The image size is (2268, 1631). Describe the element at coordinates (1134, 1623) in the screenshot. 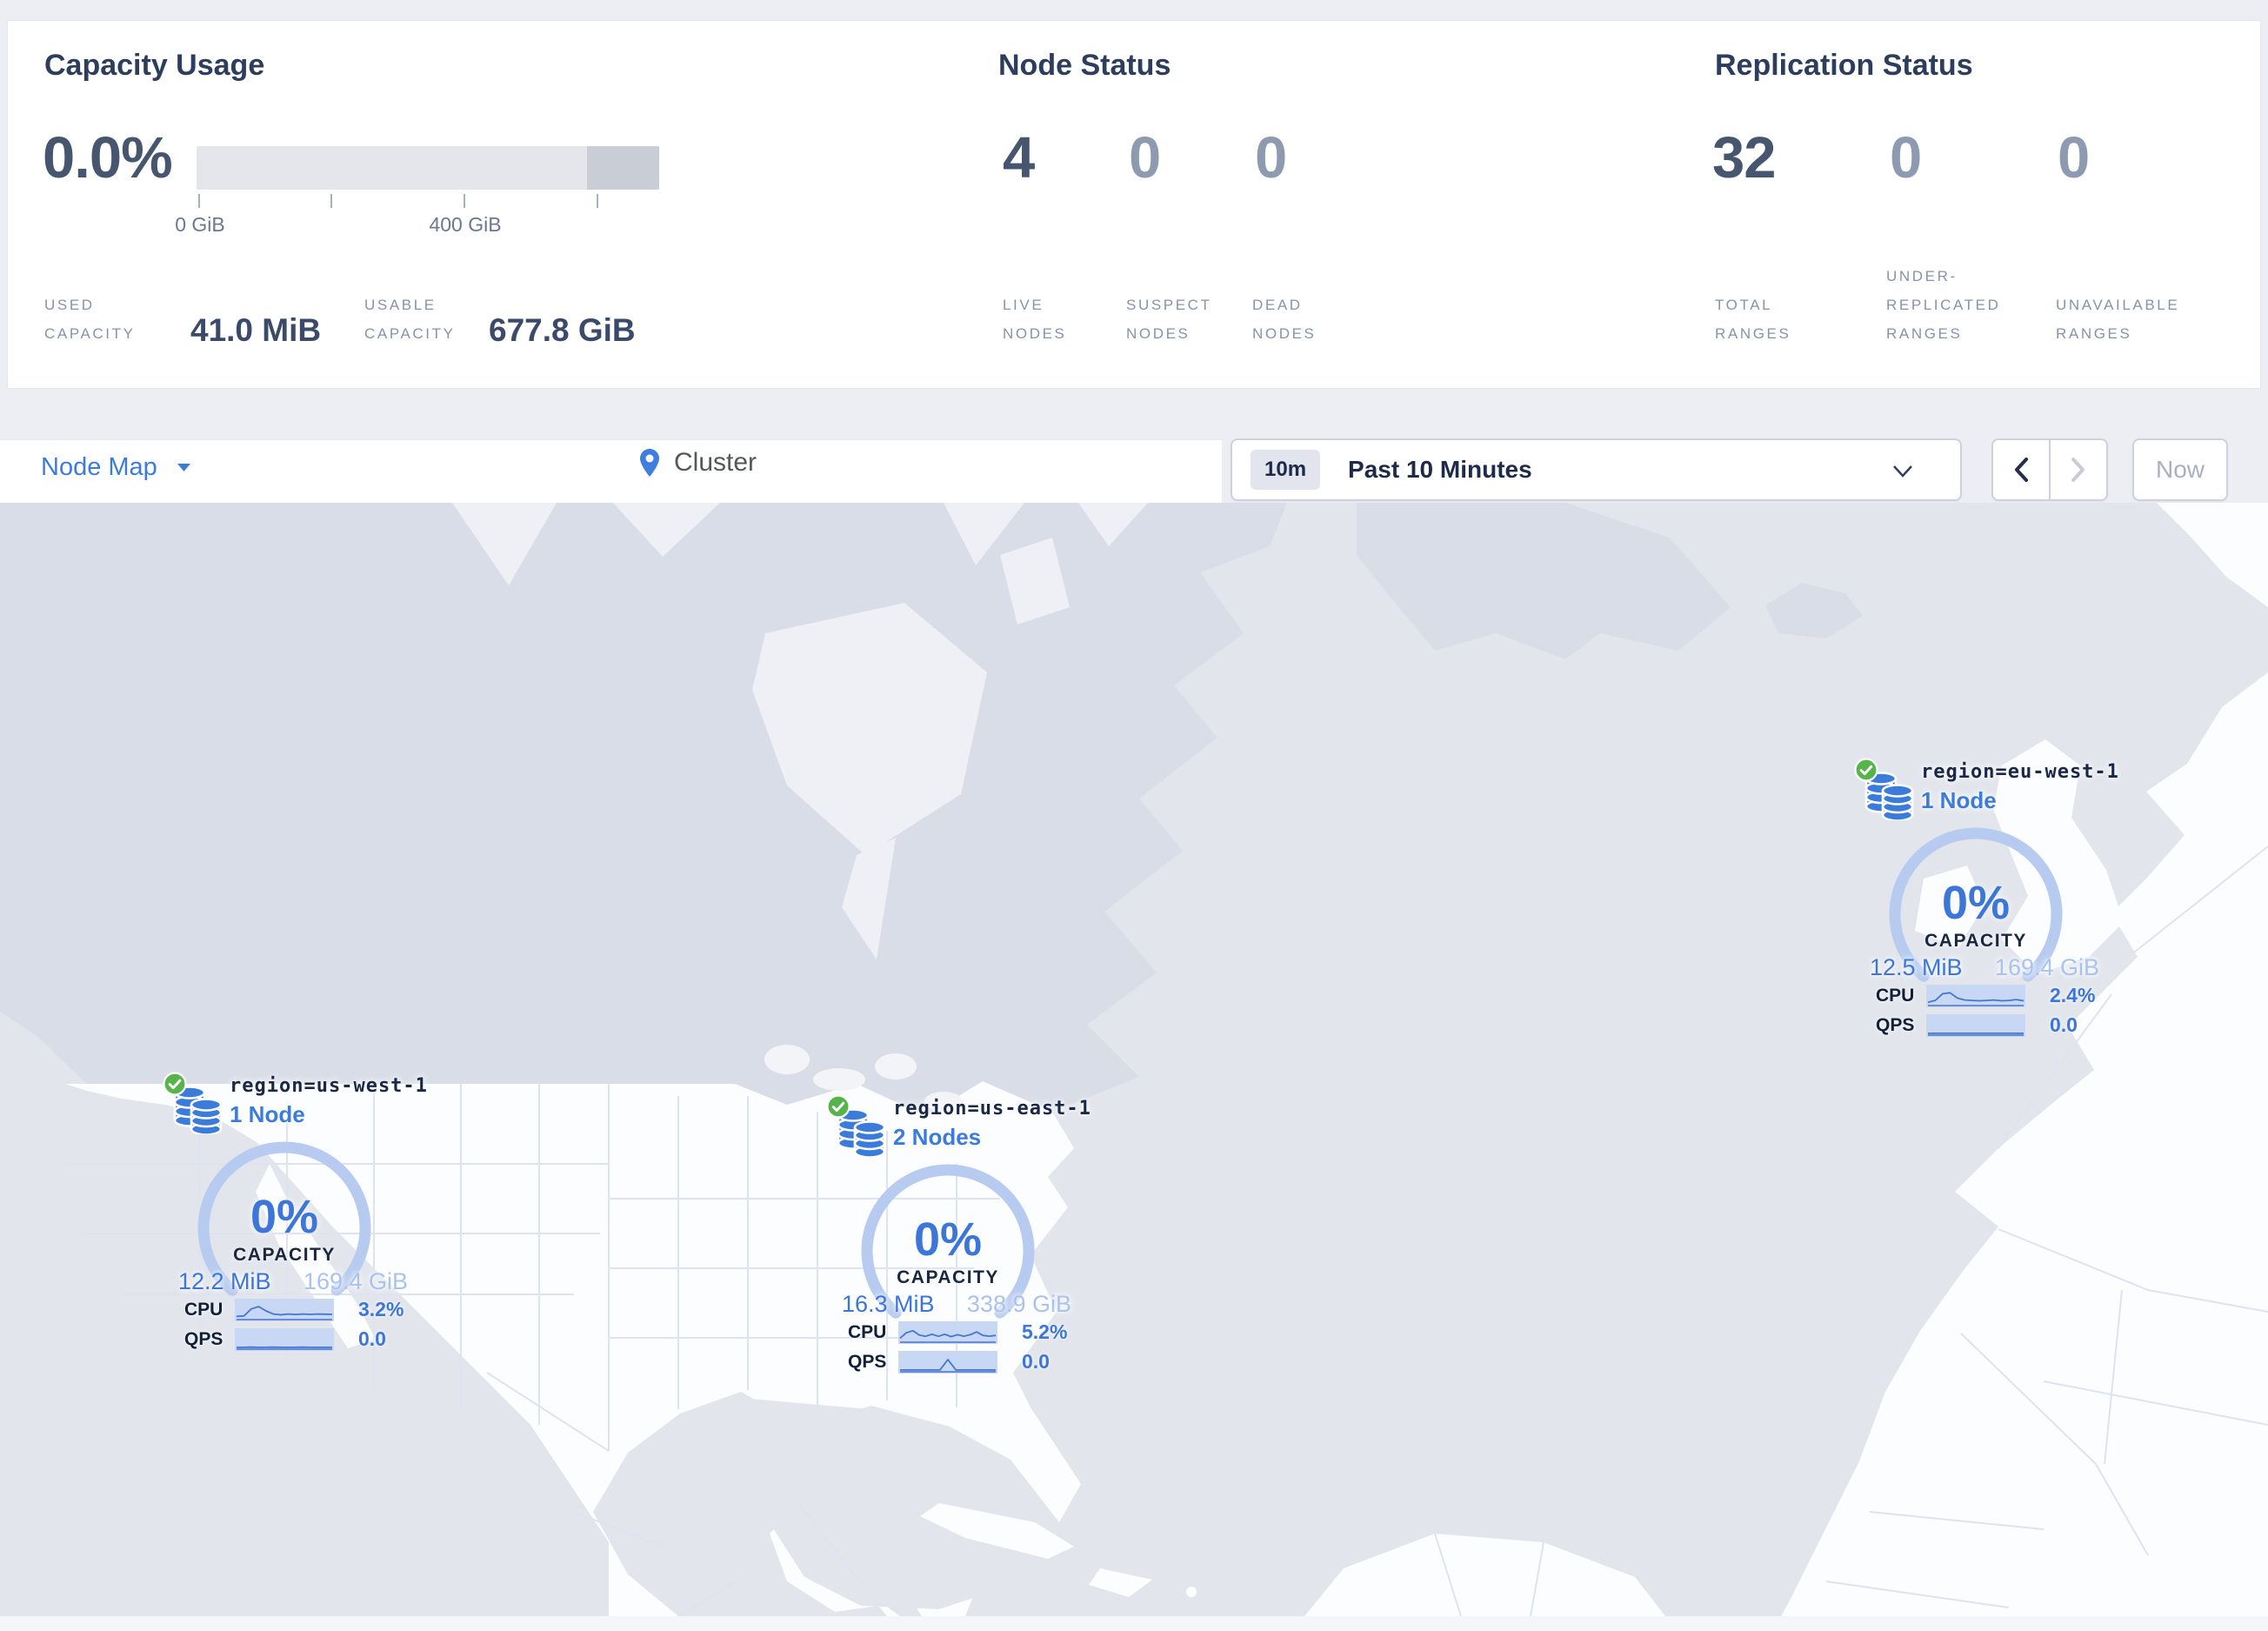

I see `bottom-strip` at that location.